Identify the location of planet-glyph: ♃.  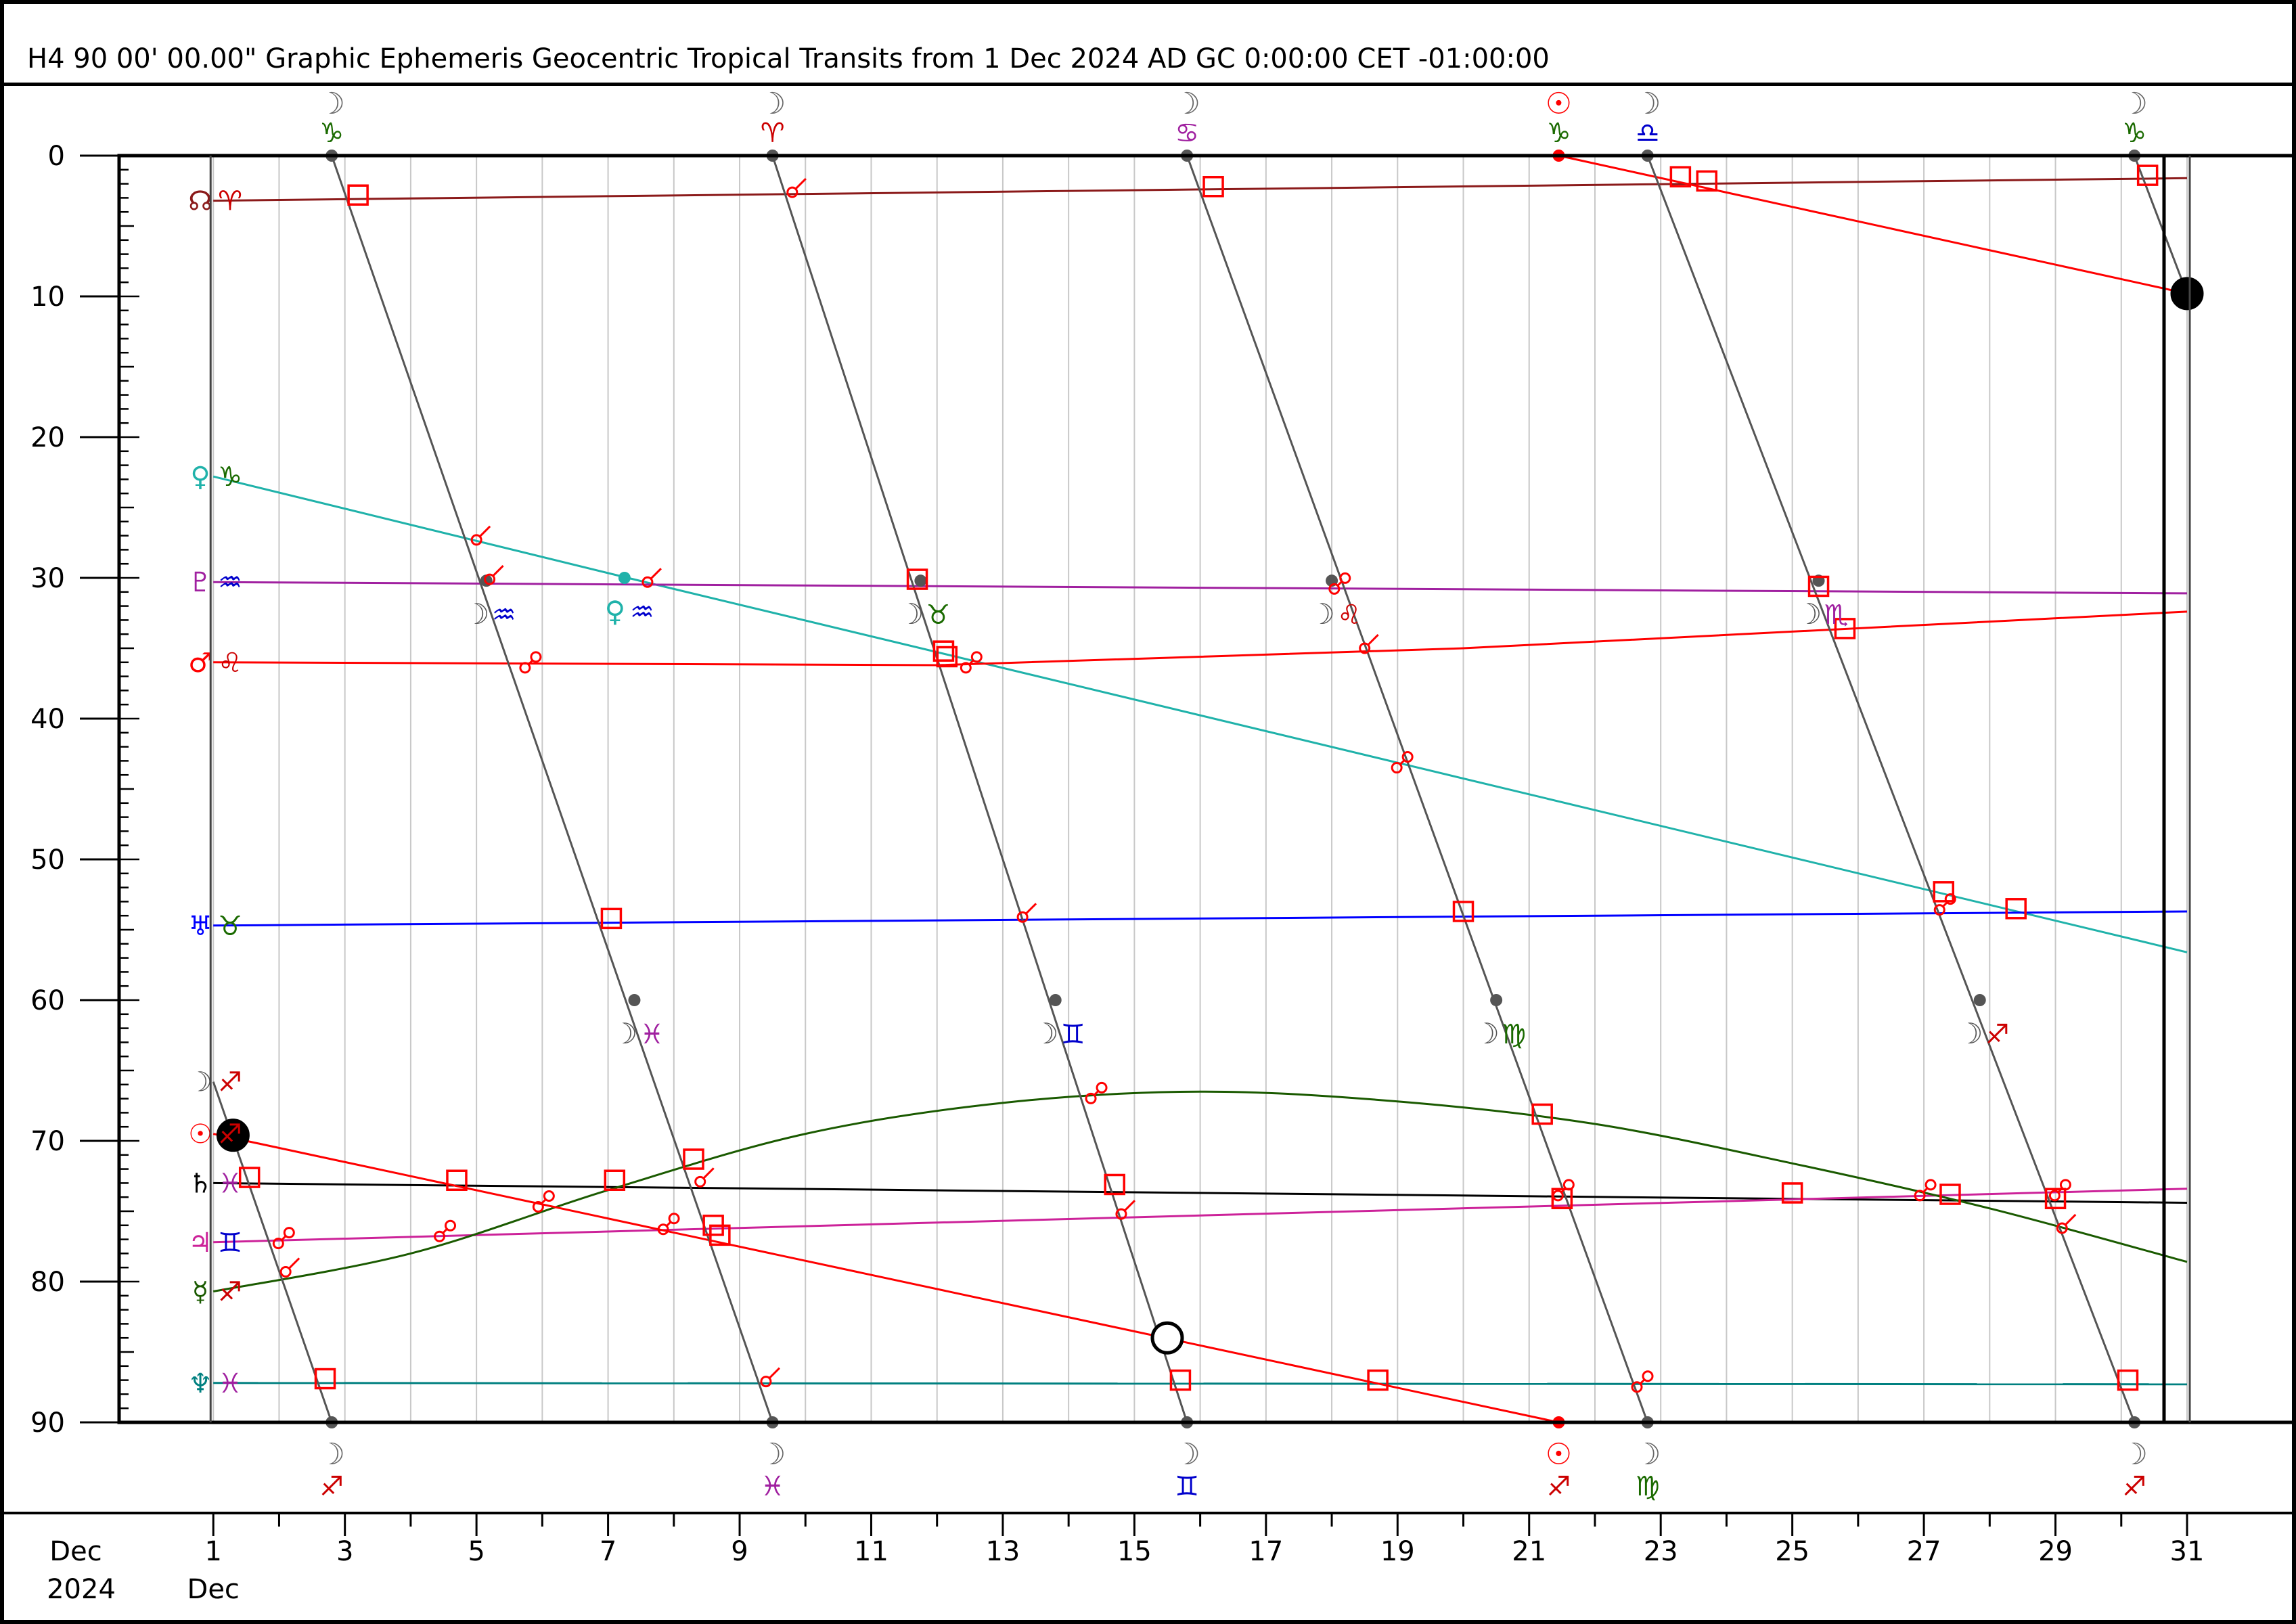
(200, 1243).